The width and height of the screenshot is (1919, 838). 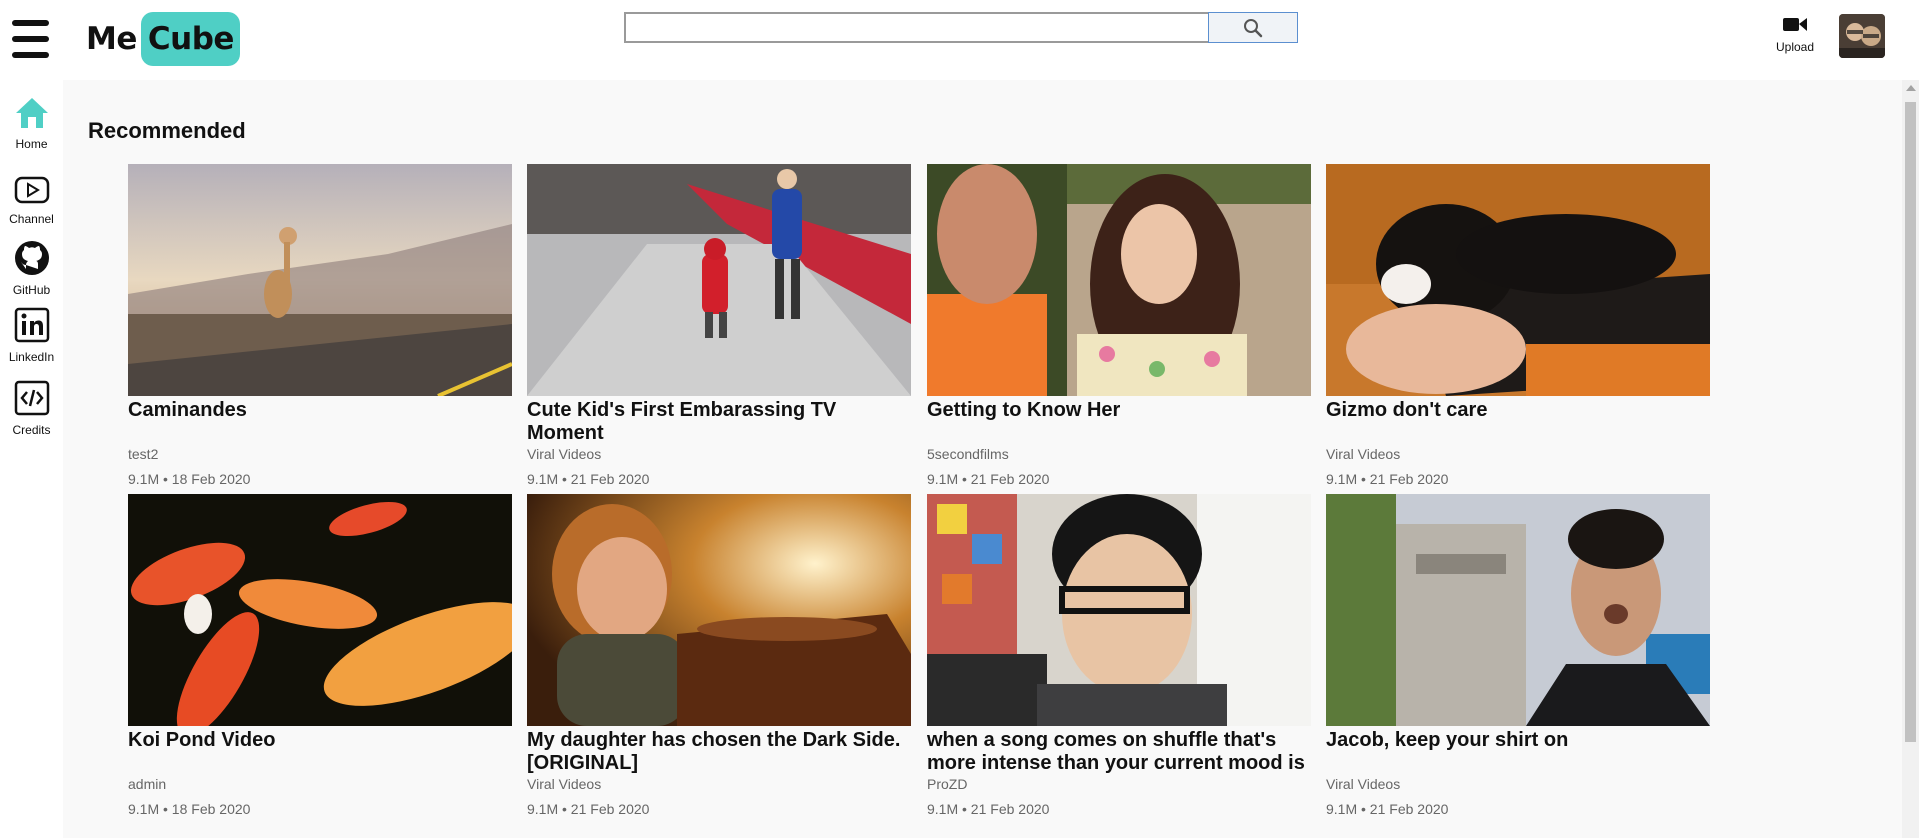 I want to click on mecube-logo: Me Cube, so click(x=163, y=39).